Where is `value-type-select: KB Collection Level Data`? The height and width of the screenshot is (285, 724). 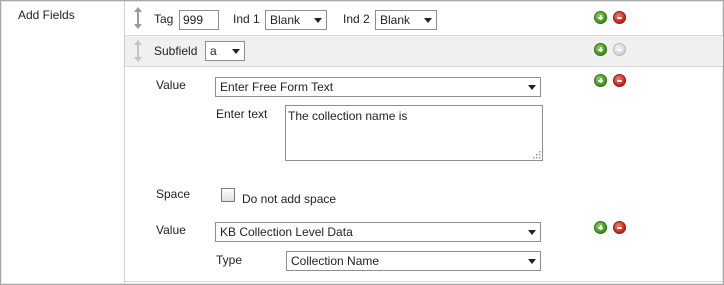
value-type-select: KB Collection Level Data is located at coordinates (378, 232).